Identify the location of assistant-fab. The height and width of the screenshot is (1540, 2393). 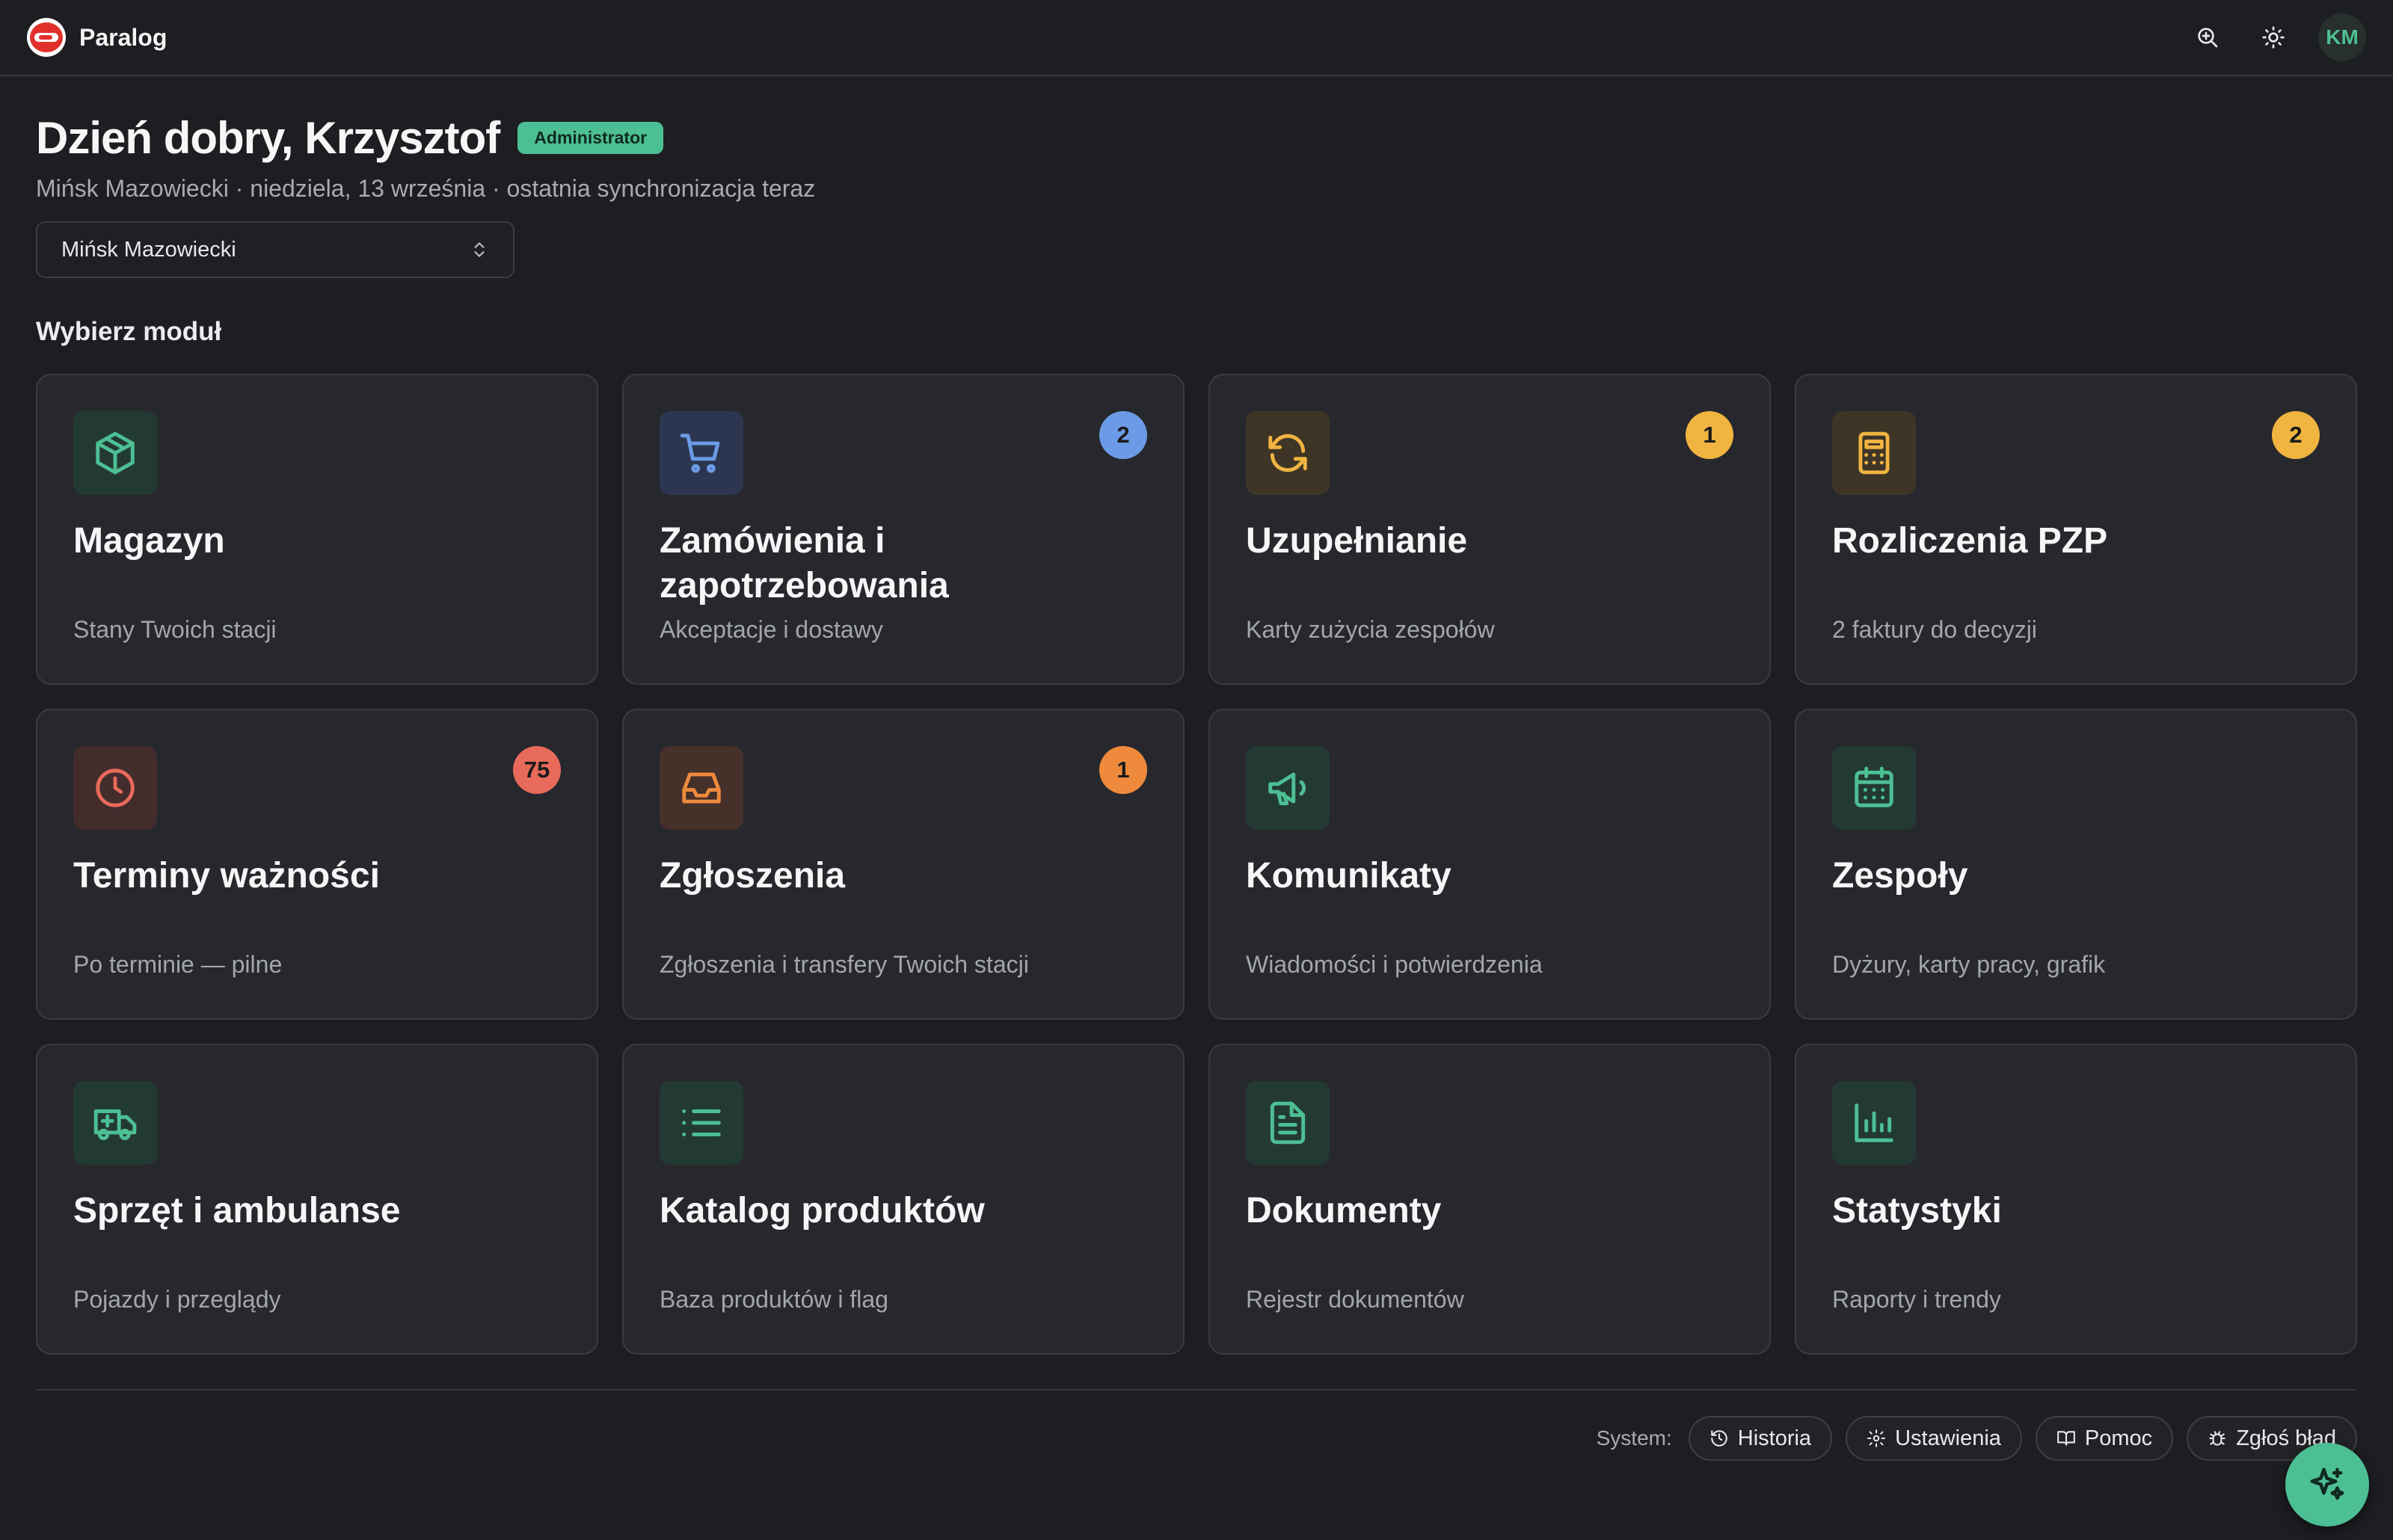
(2327, 1485).